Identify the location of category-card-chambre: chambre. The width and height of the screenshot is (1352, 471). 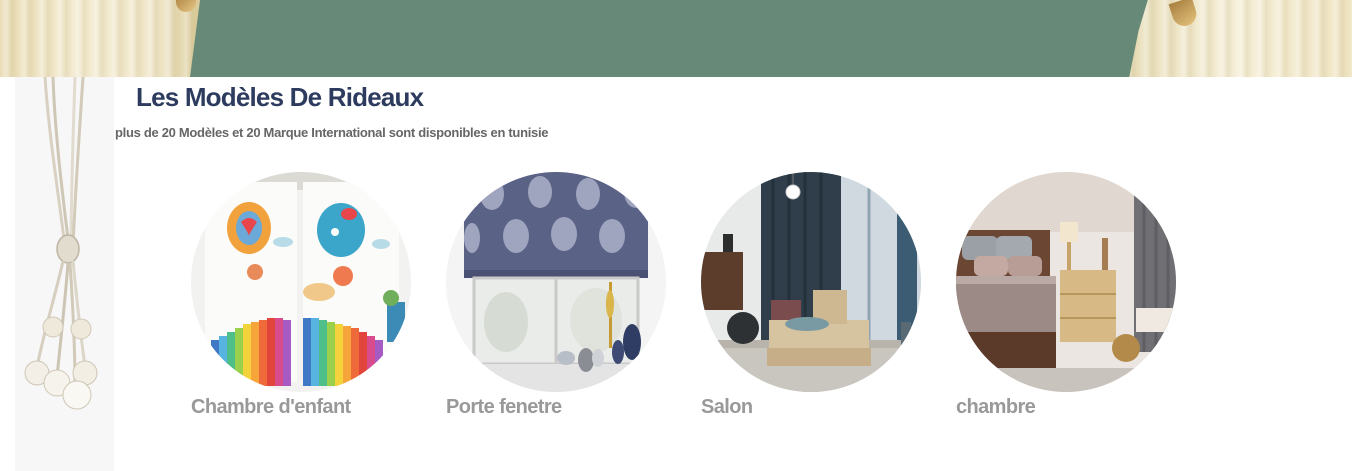
(1076, 302).